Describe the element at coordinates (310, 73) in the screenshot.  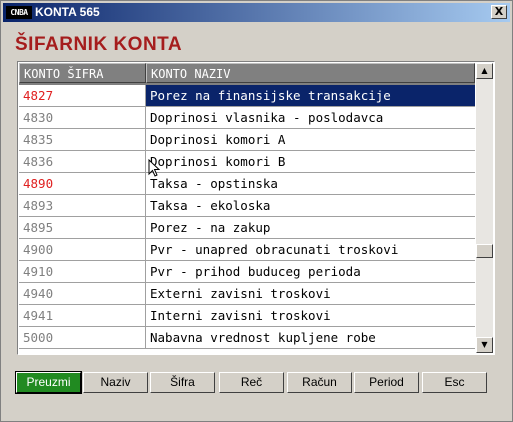
I see `column-header-name: KONTO NAZIV` at that location.